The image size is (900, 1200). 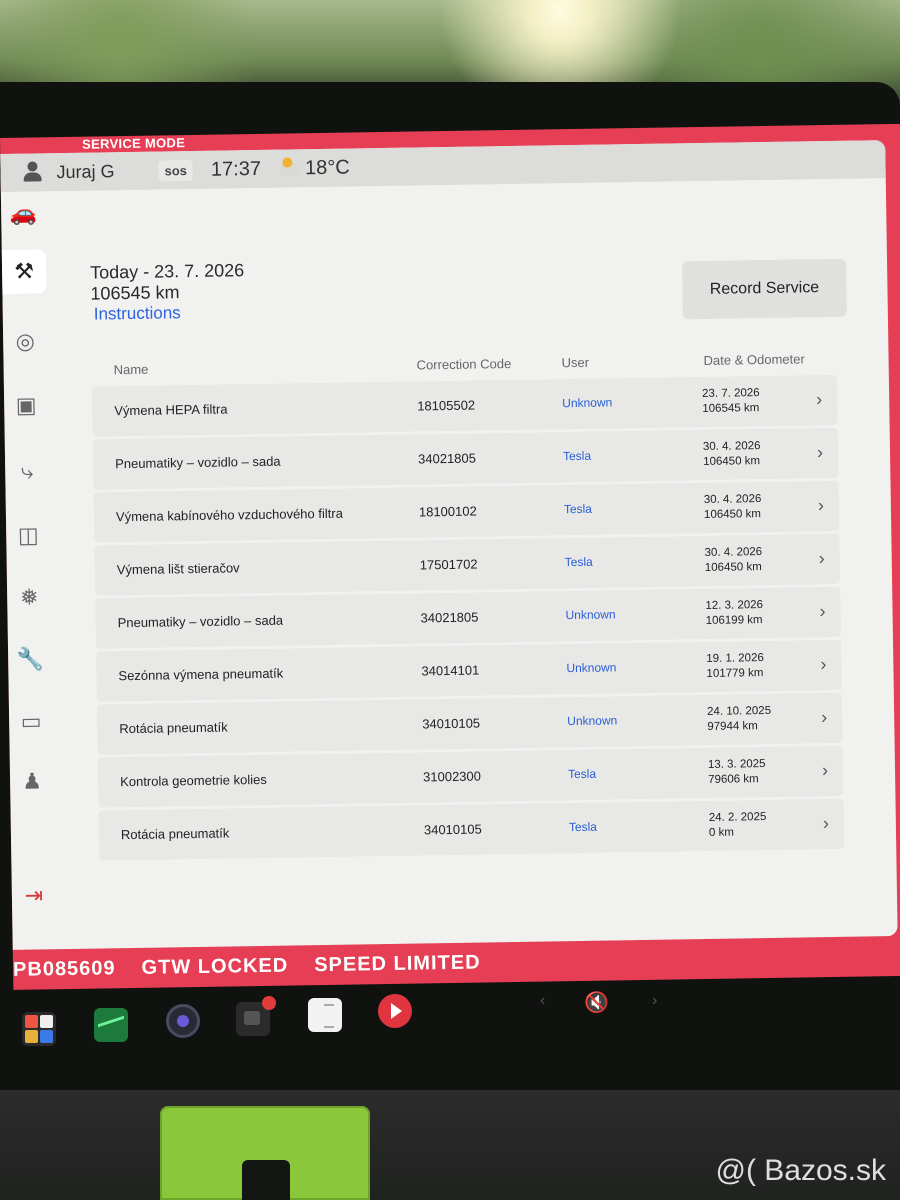 I want to click on steering-wheel-icon: ◎, so click(x=25, y=341).